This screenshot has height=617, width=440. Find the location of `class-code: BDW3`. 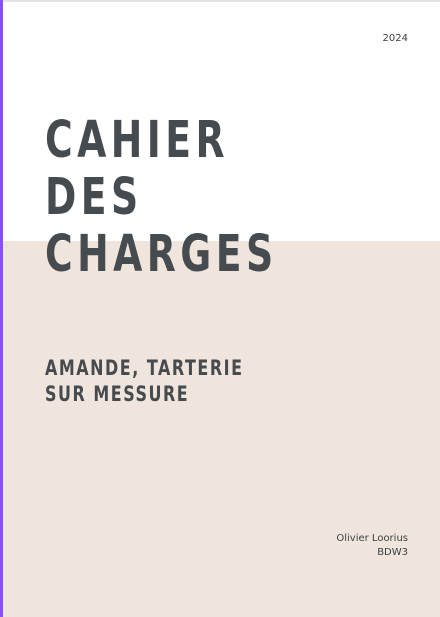

class-code: BDW3 is located at coordinates (392, 552).